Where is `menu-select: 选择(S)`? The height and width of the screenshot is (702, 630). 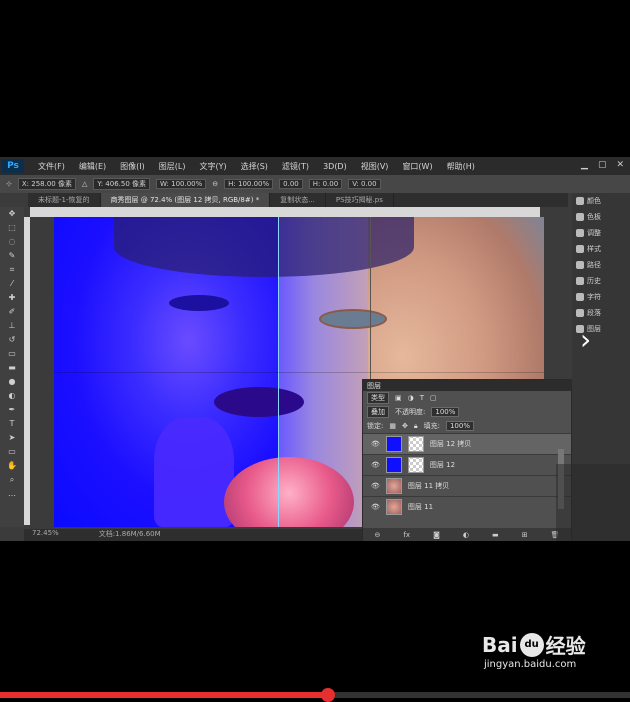
menu-select: 选择(S) is located at coordinates (254, 166).